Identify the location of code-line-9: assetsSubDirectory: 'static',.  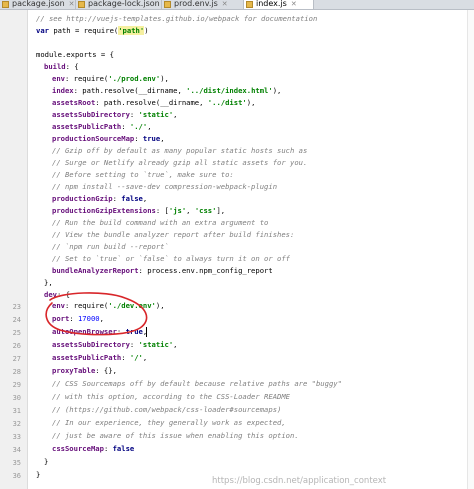
(115, 114).